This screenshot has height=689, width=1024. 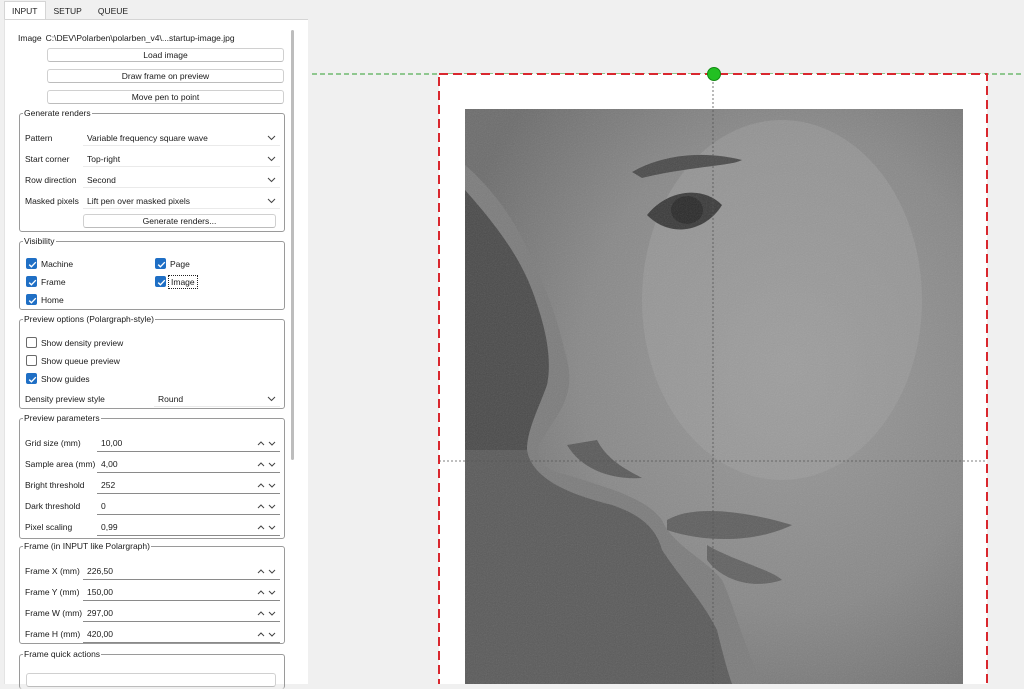 I want to click on tab-setup: SETUP, so click(x=68, y=10).